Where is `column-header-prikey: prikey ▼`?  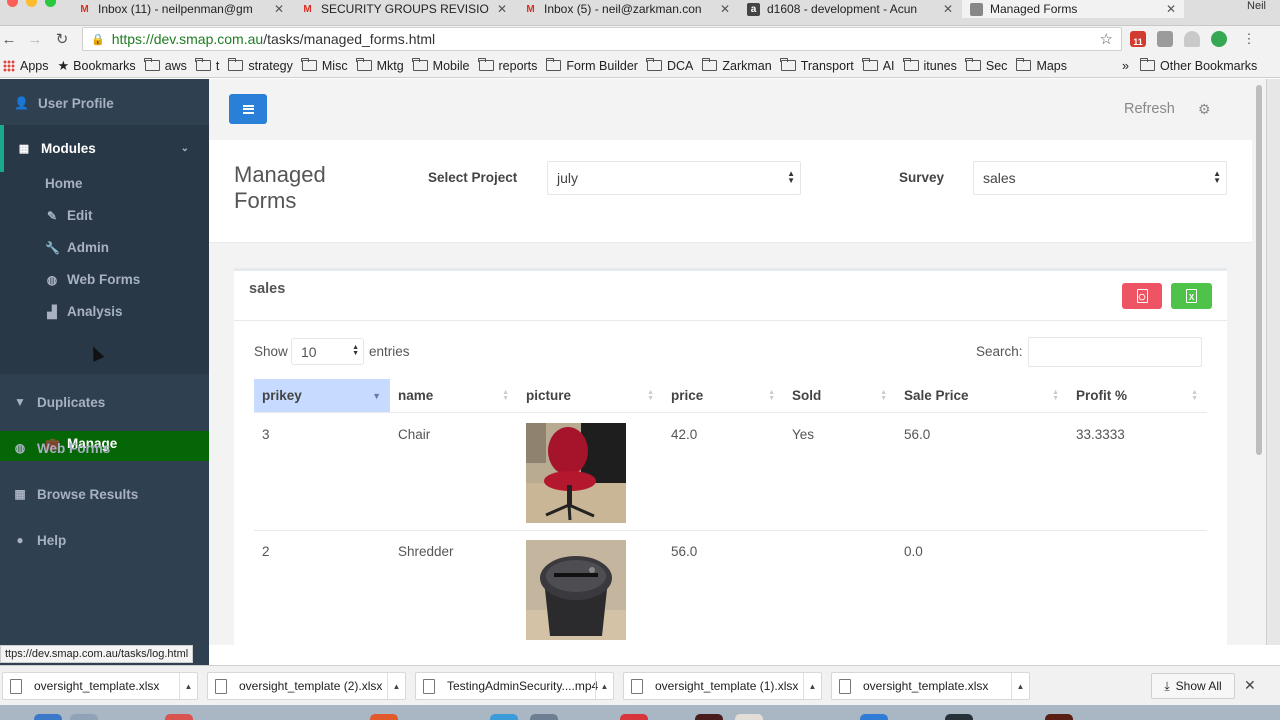 column-header-prikey: prikey ▼ is located at coordinates (322, 396).